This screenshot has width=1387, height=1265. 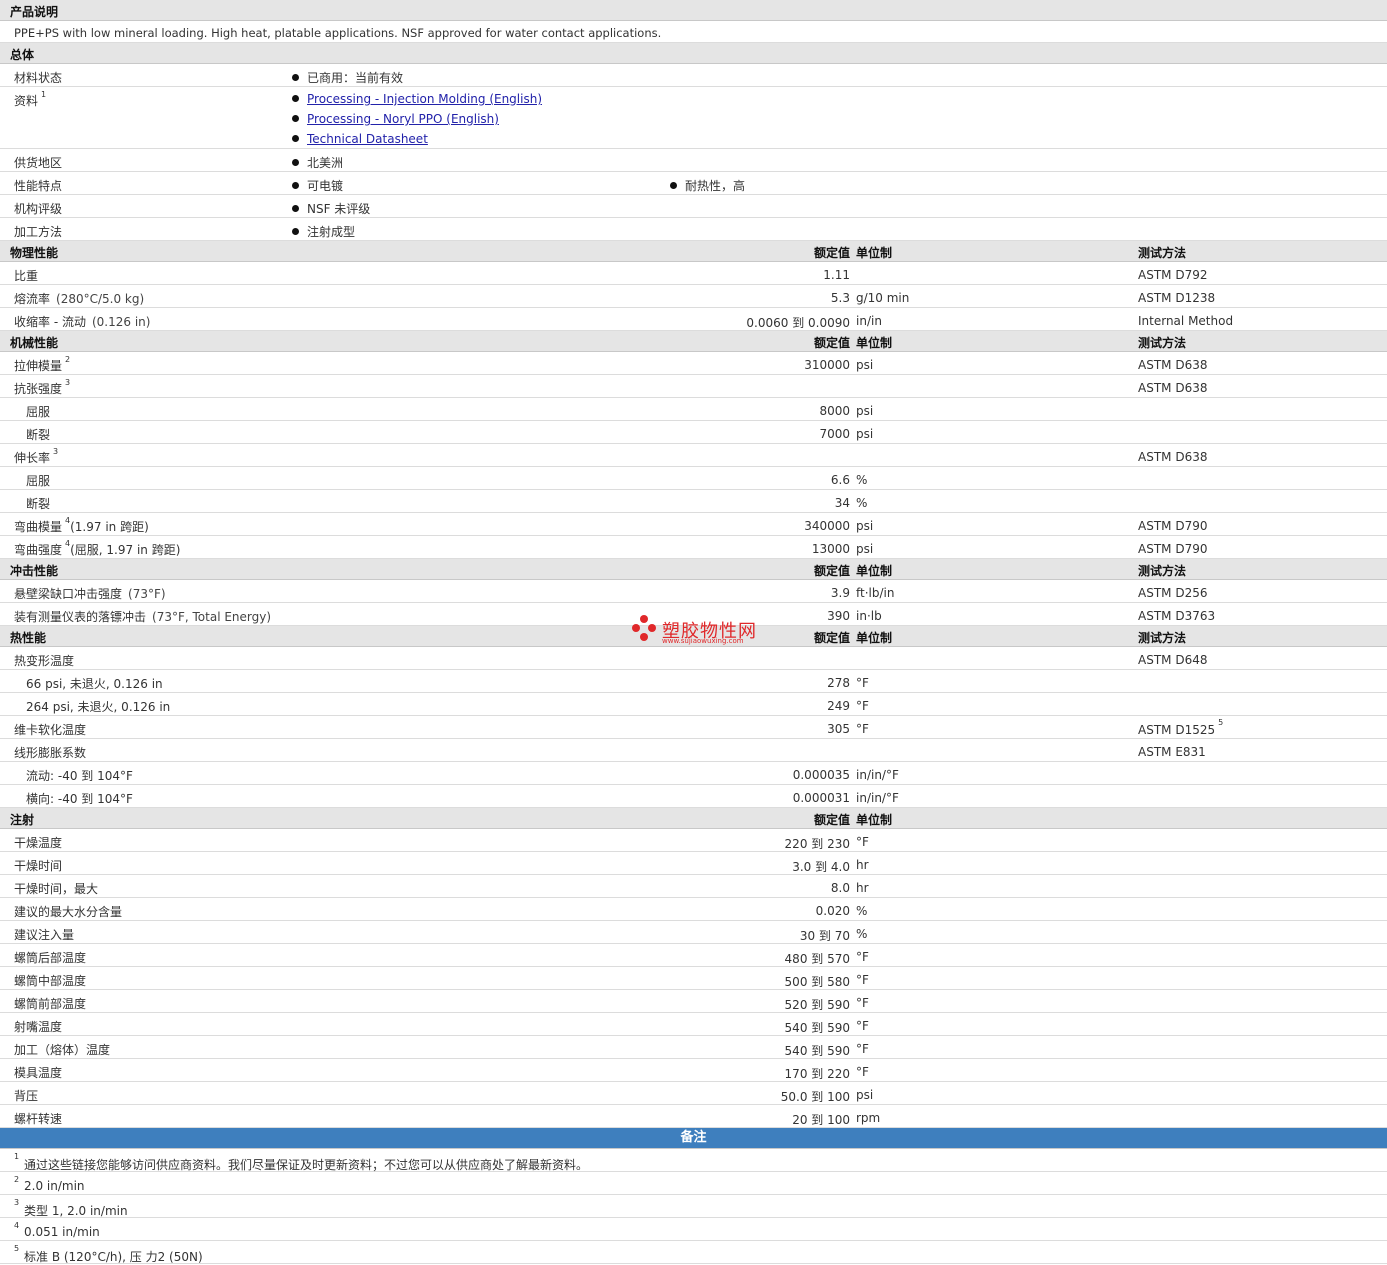 I want to click on row-value: 6.6, so click(x=840, y=480).